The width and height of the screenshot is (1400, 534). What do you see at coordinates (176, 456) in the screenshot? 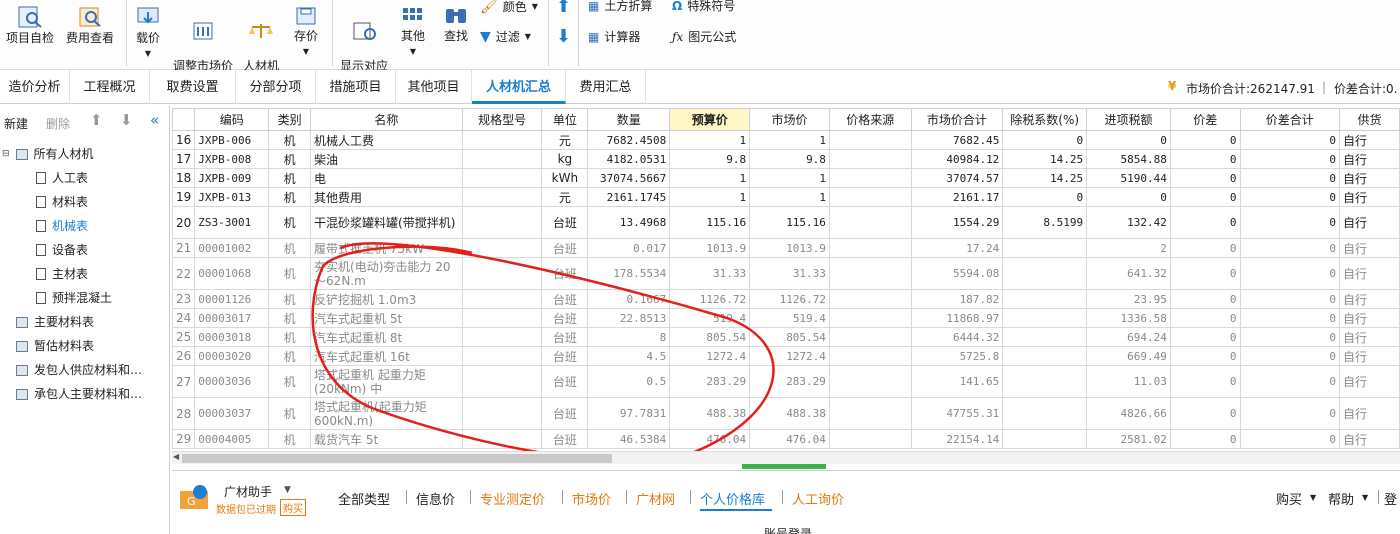
I see `scroll-left-icon: ◀` at bounding box center [176, 456].